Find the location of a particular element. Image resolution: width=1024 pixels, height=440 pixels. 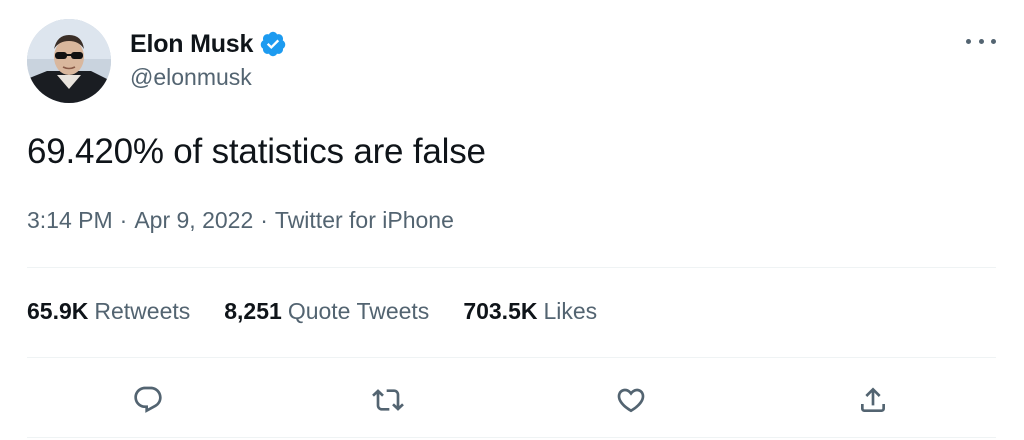

retweet-icon is located at coordinates (388, 400).